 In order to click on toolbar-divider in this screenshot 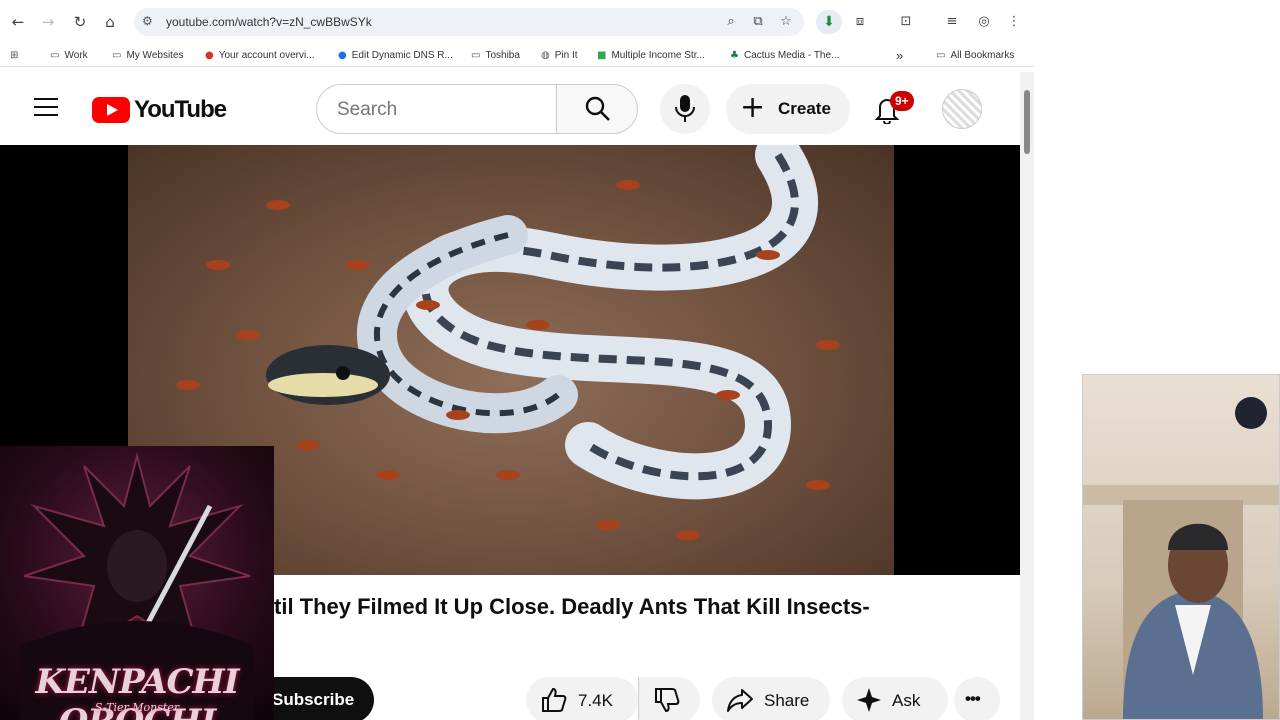, I will do `click(517, 66)`.